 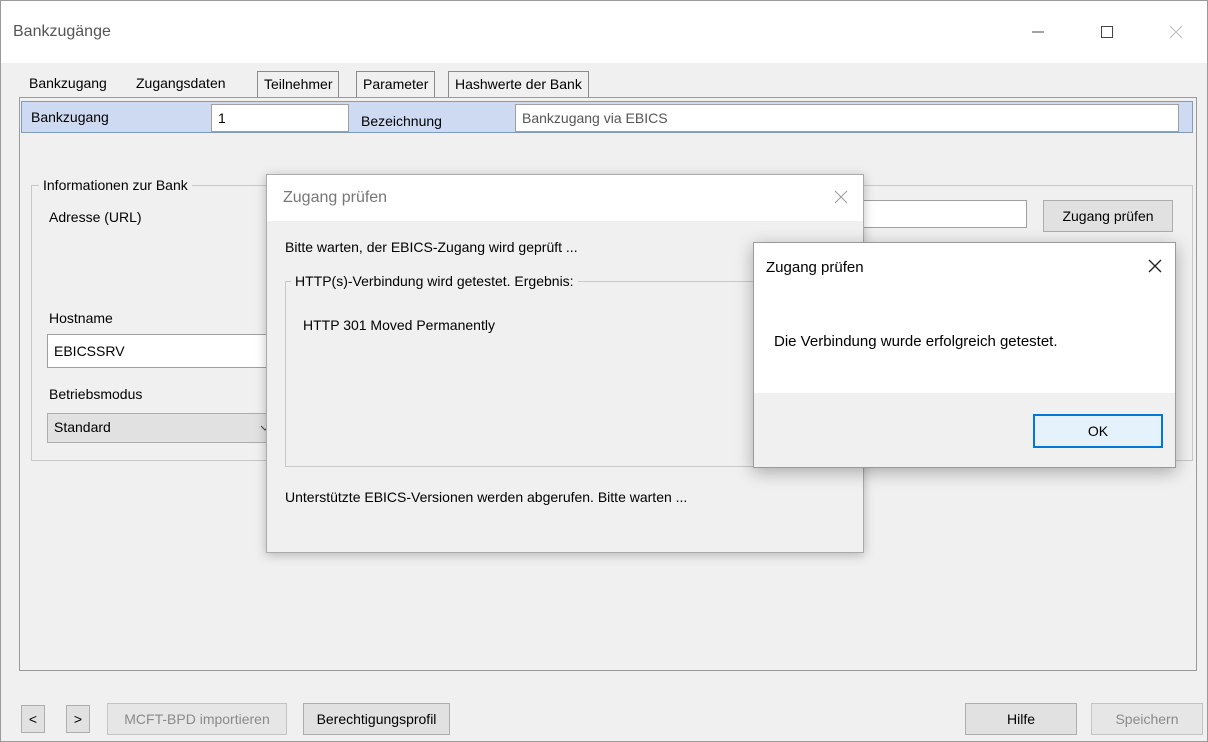 I want to click on progress-dialog-titlebar: Zugang prüfen, so click(x=565, y=198).